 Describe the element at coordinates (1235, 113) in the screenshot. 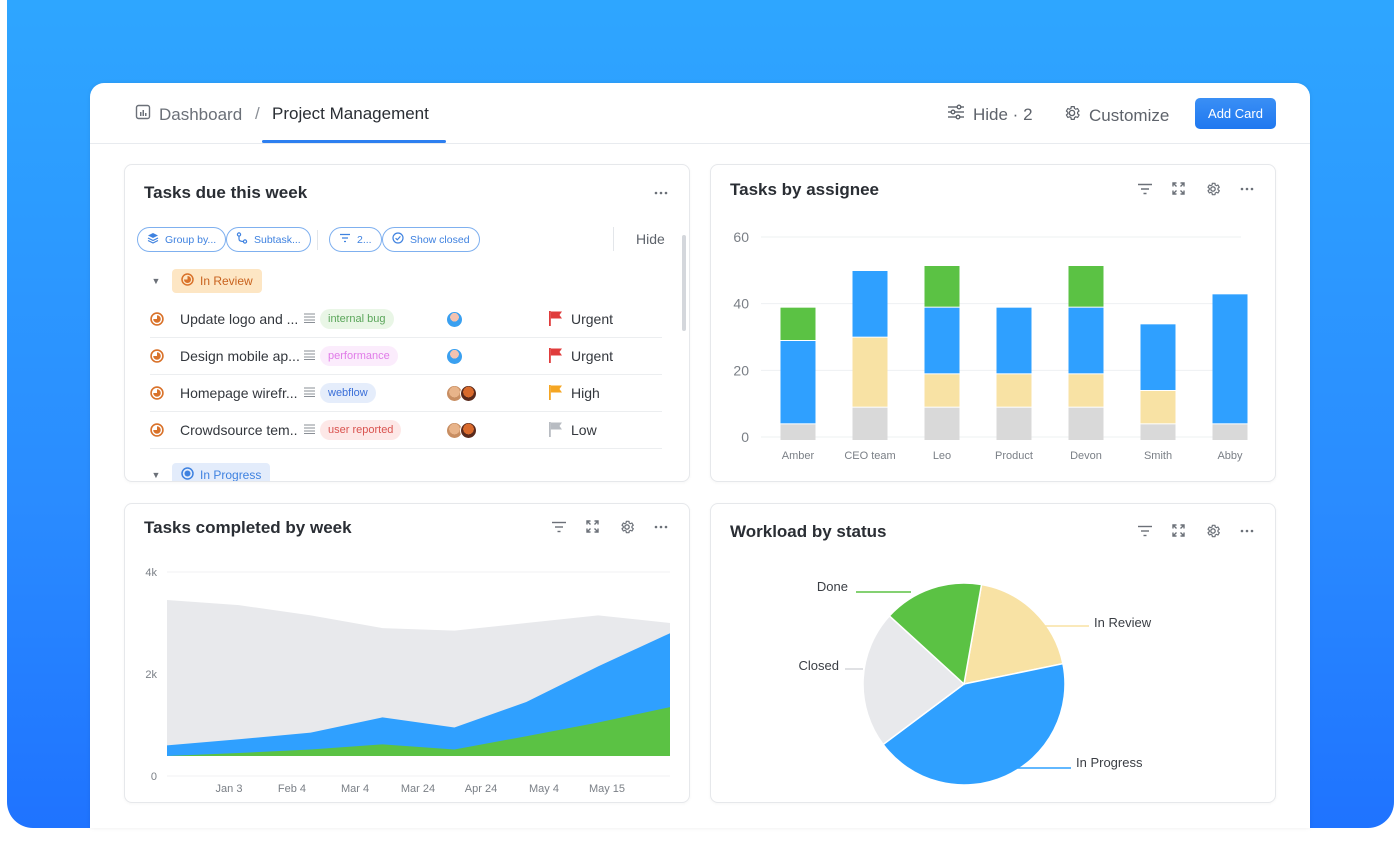

I see `add-card-button: Add Card` at that location.